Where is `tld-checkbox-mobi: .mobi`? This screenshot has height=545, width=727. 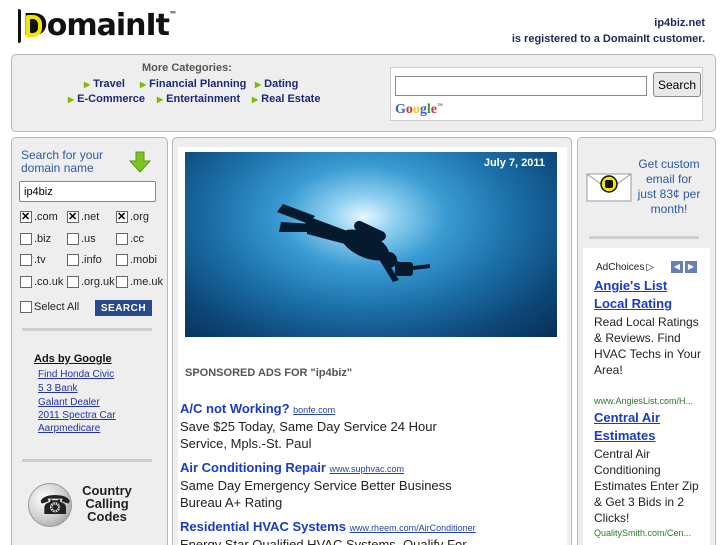
tld-checkbox-mobi: .mobi is located at coordinates (136, 260).